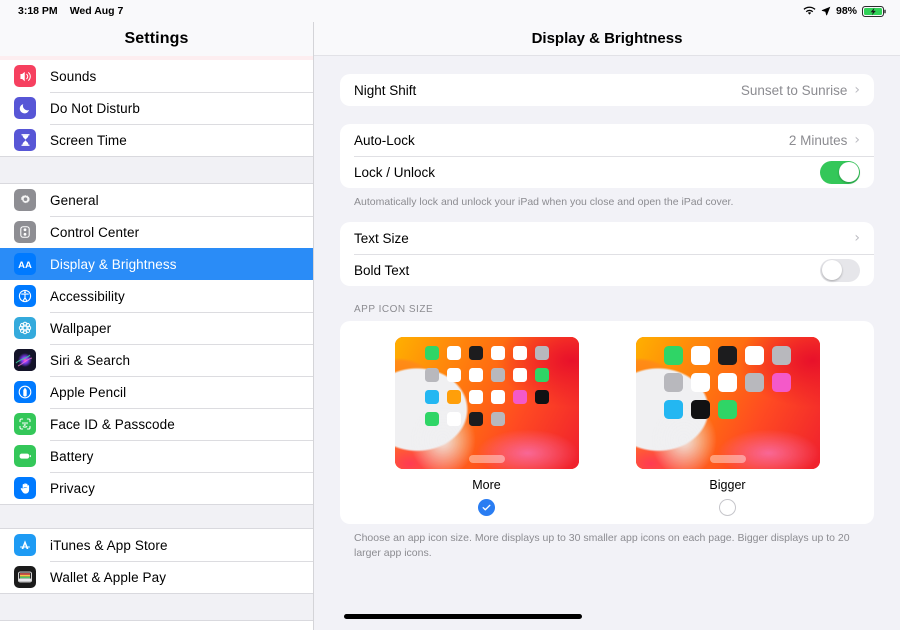 The width and height of the screenshot is (900, 630). What do you see at coordinates (487, 386) in the screenshot?
I see `app-grid-more` at bounding box center [487, 386].